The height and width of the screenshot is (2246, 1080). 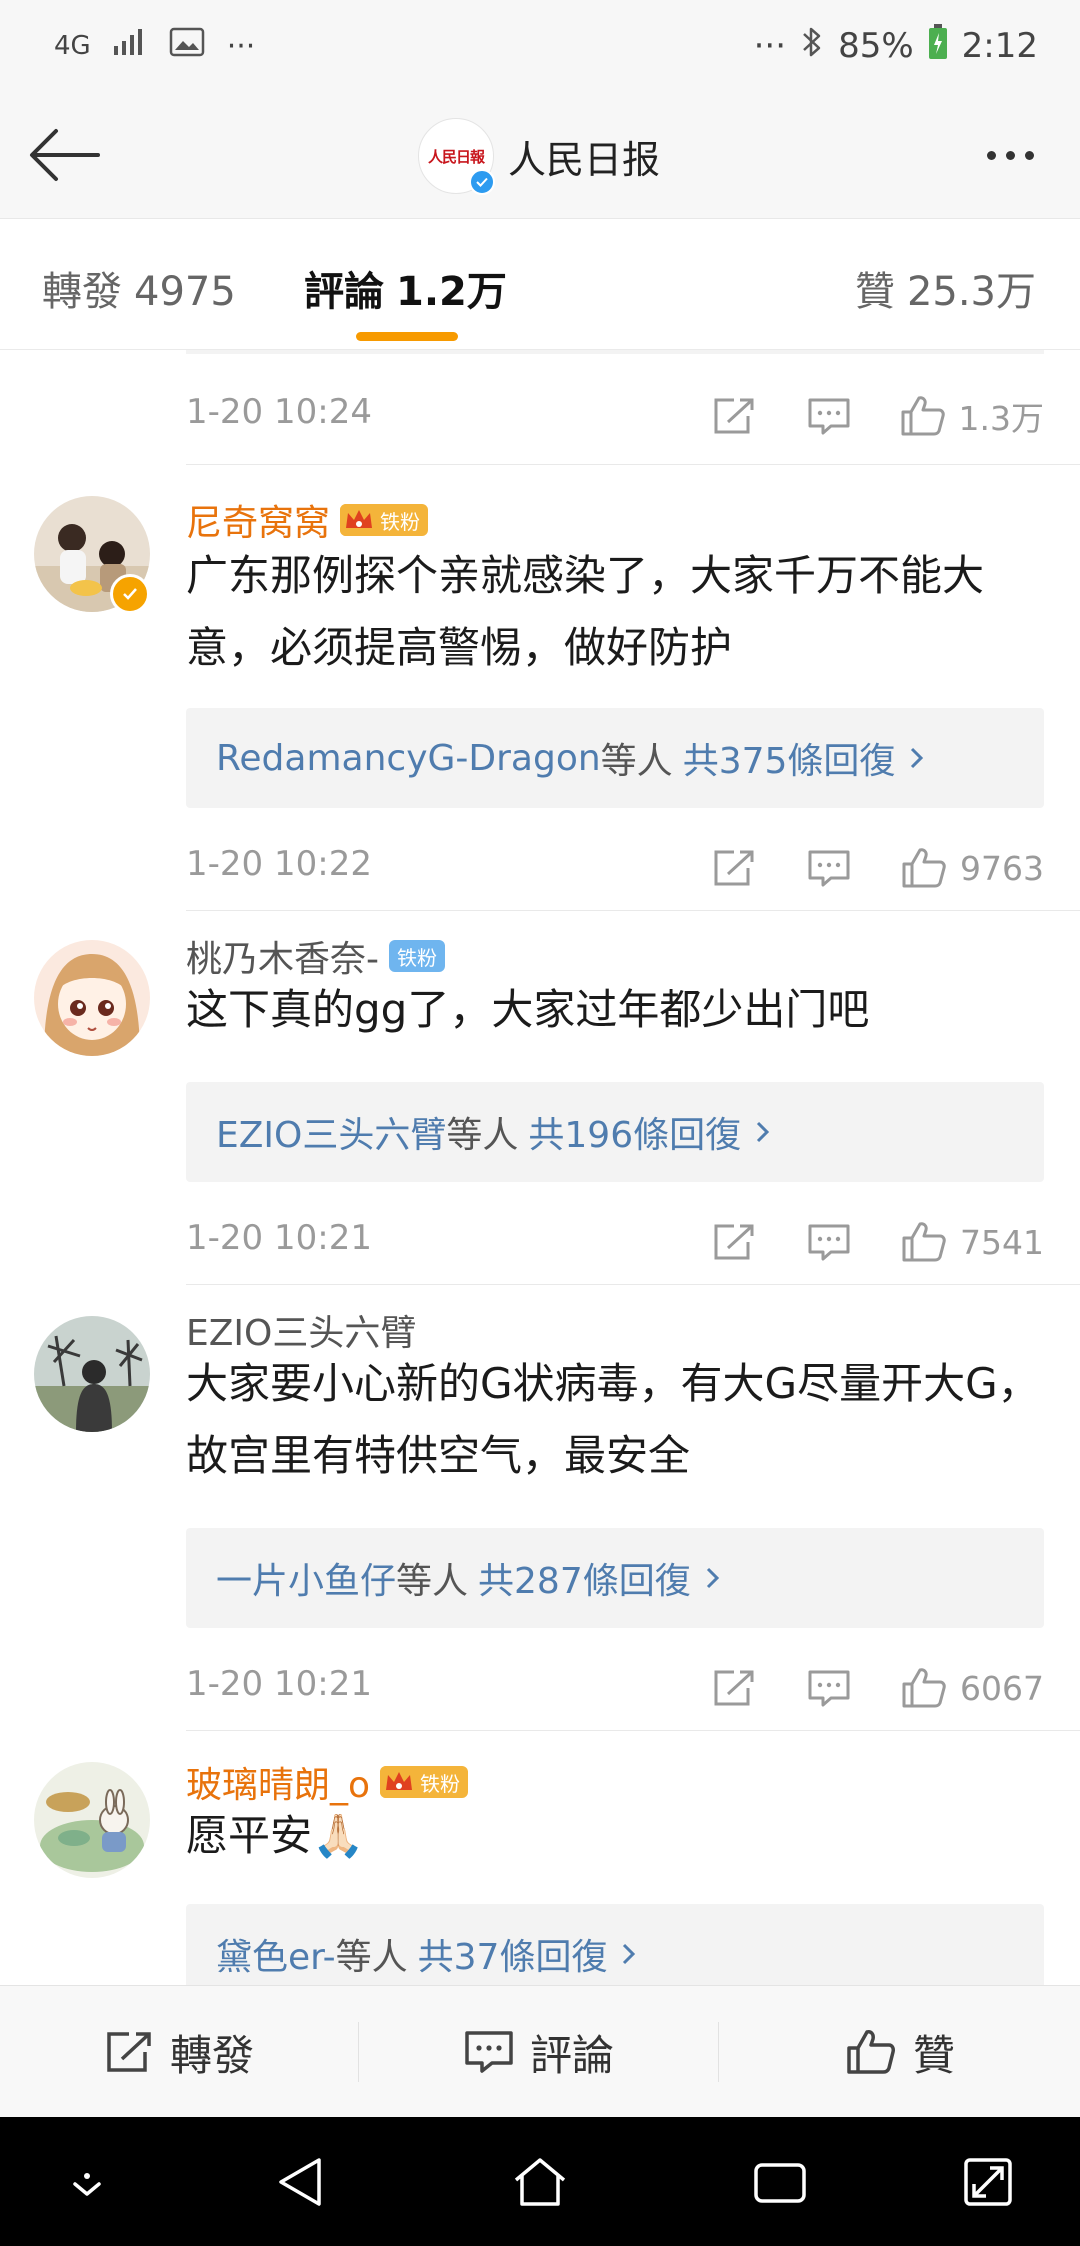 I want to click on comment-meta: 1-20 10:22 9763, so click(x=615, y=868).